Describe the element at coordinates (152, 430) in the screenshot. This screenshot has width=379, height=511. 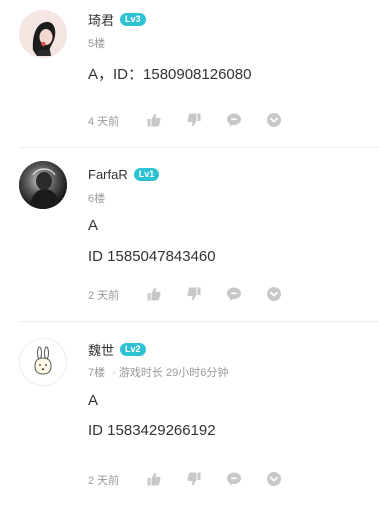
I see `comment-text-id: ID 1583429266192` at that location.